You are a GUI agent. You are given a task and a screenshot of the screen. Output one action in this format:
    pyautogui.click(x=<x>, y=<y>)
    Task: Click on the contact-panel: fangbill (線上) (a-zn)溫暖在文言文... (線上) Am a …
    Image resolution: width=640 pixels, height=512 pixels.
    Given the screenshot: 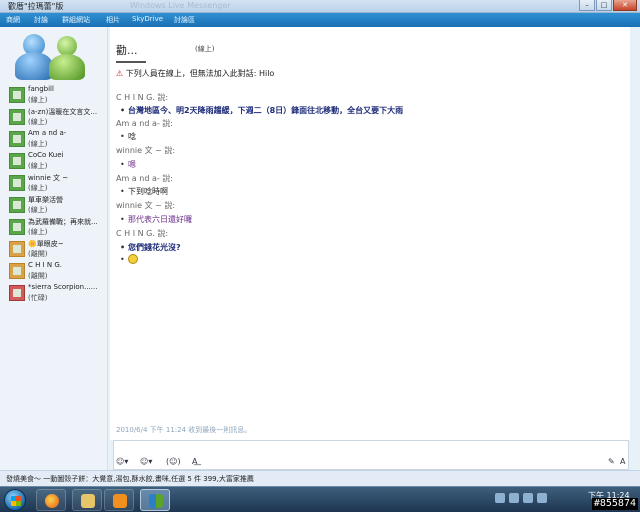 What is the action you would take?
    pyautogui.click(x=54, y=248)
    